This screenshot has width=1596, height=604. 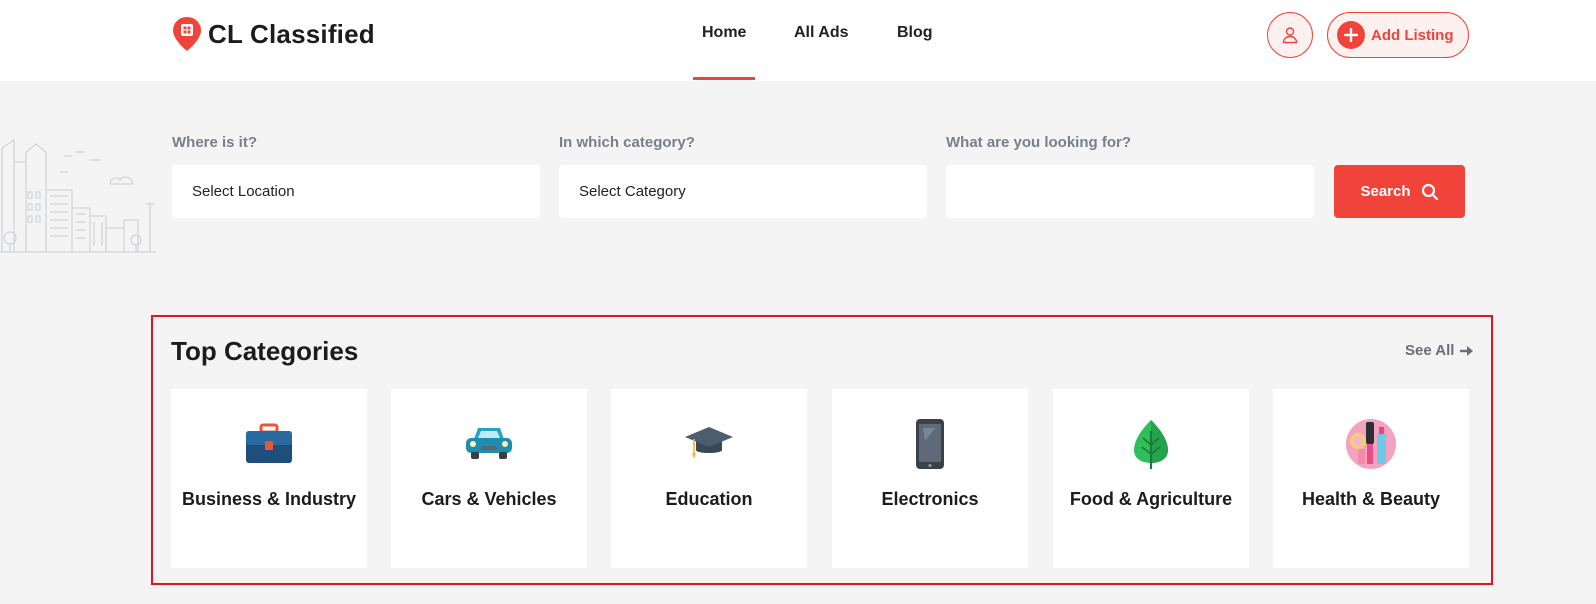 What do you see at coordinates (1467, 350) in the screenshot?
I see `arrow-right-icon` at bounding box center [1467, 350].